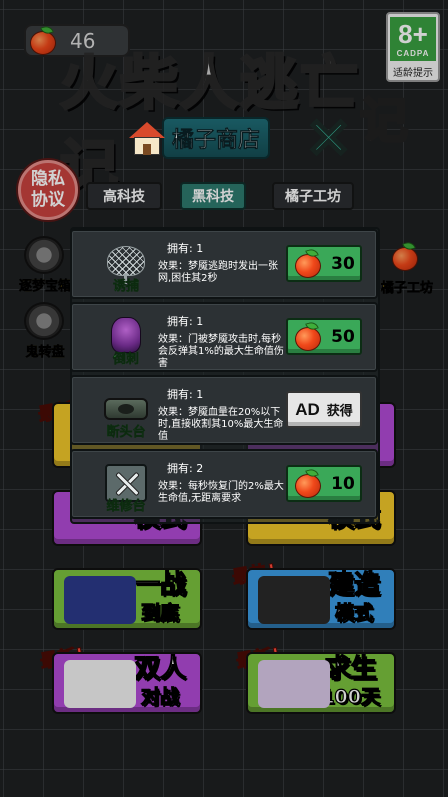  What do you see at coordinates (221, 424) in the screenshot?
I see `shop-item-desc: 效果：梦魇血量在20%以下时,直接收割其10%最大生命值` at bounding box center [221, 424].